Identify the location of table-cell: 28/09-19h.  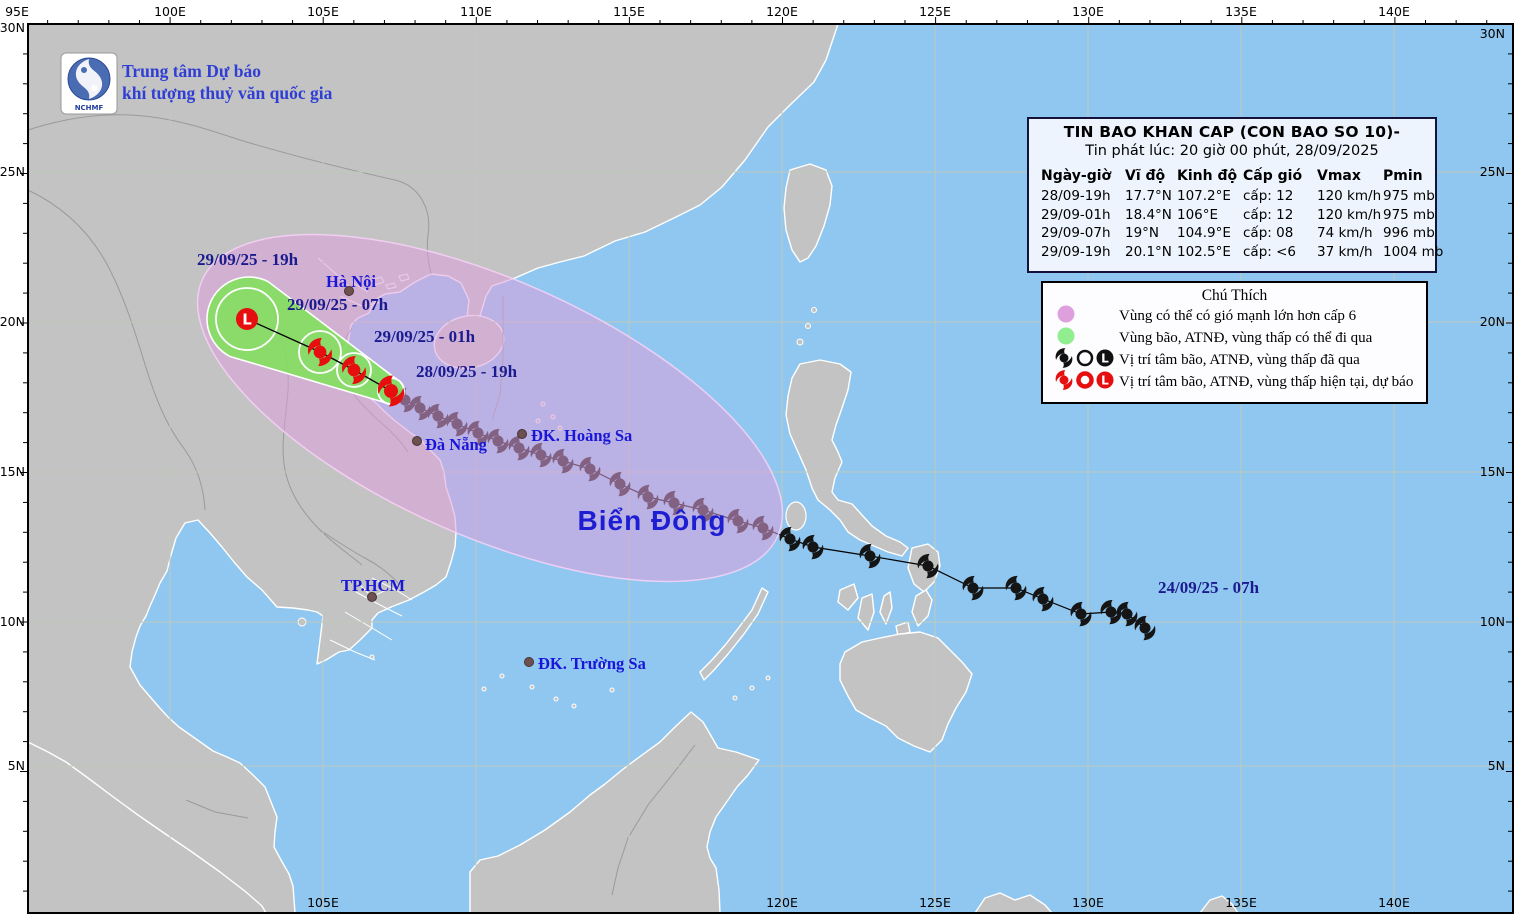
(1076, 196).